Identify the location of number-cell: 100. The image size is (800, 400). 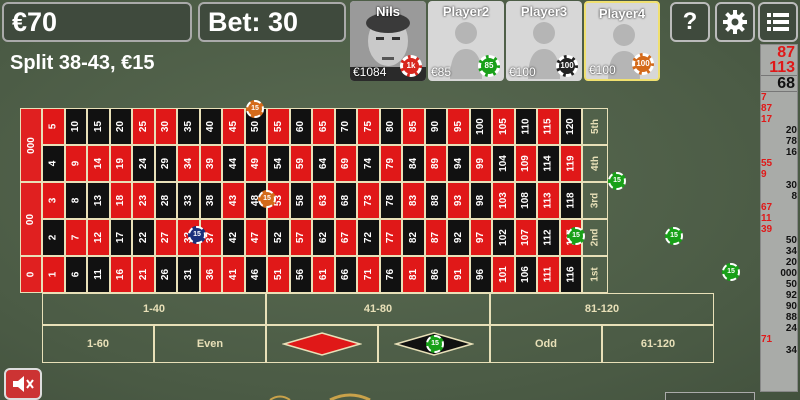
(480, 126).